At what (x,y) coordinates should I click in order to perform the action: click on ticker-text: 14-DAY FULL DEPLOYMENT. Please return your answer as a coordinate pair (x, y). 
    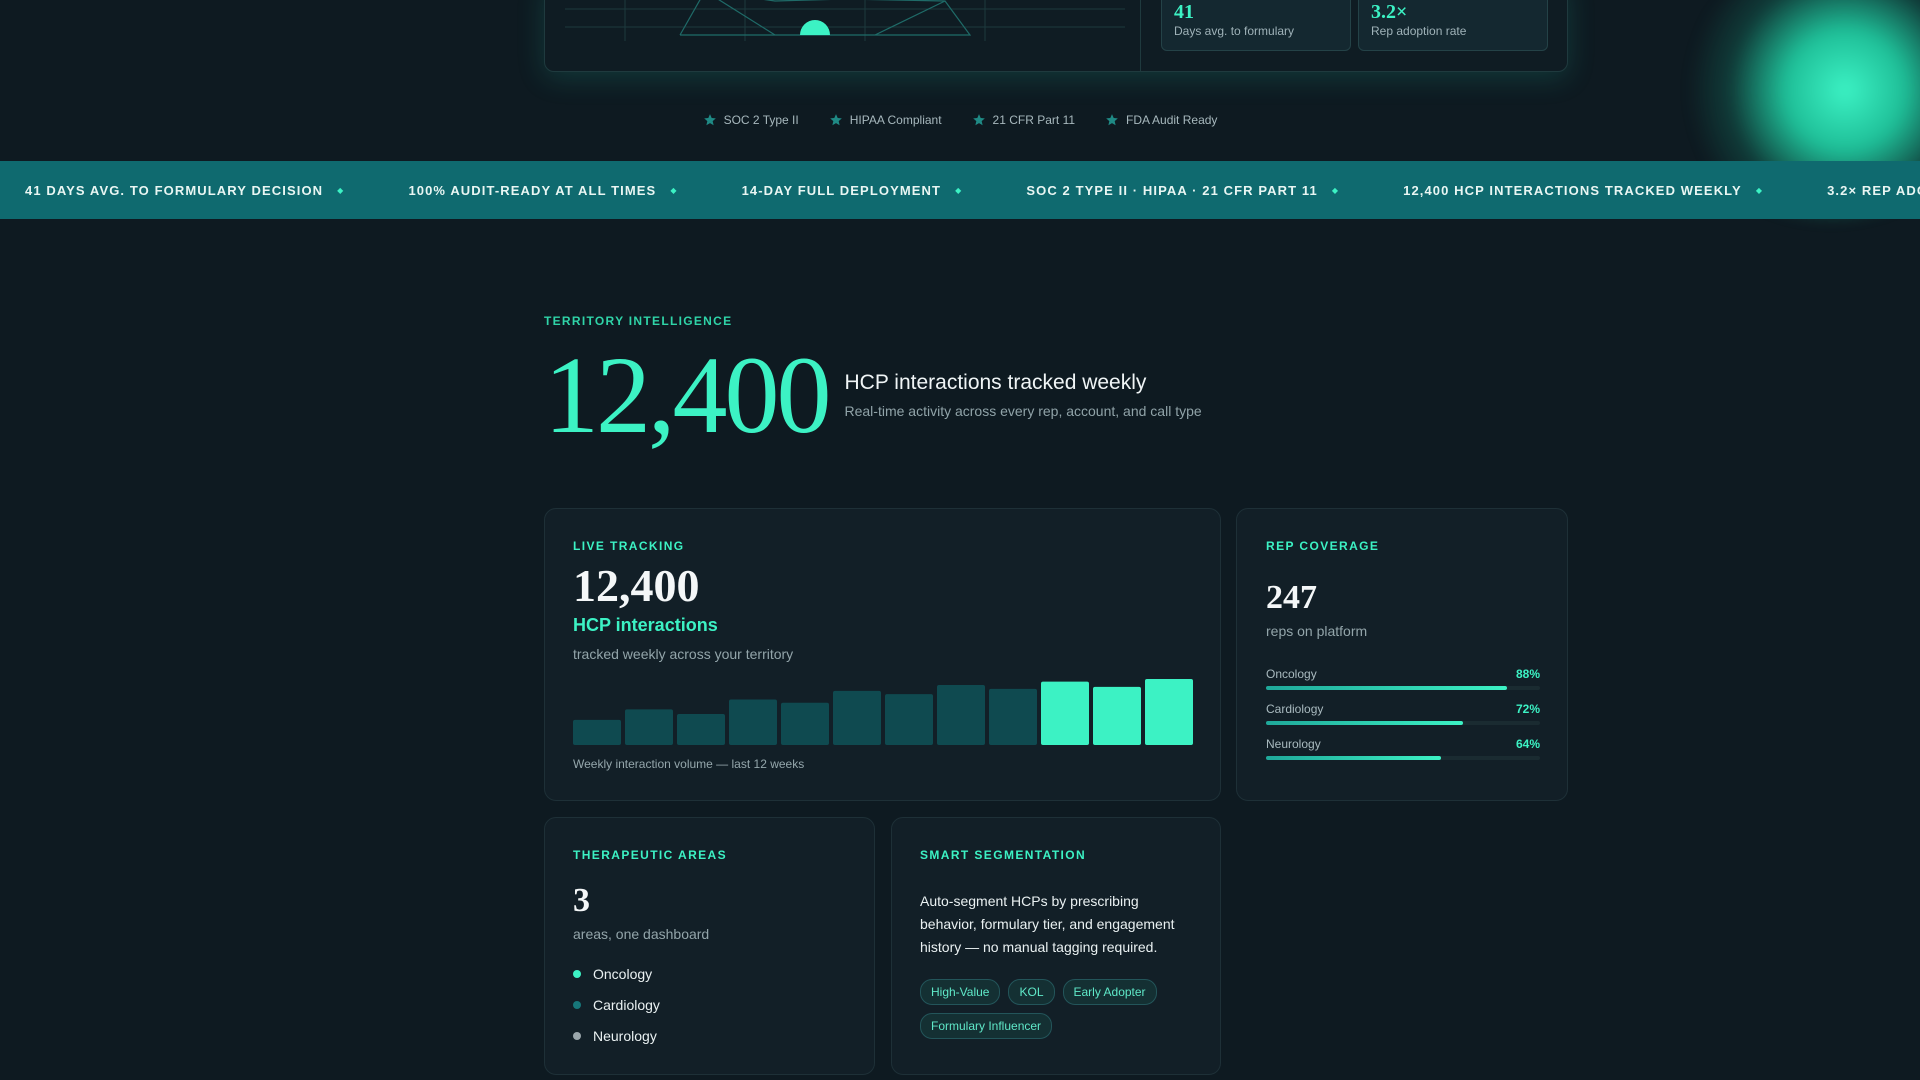
    Looking at the image, I should click on (841, 190).